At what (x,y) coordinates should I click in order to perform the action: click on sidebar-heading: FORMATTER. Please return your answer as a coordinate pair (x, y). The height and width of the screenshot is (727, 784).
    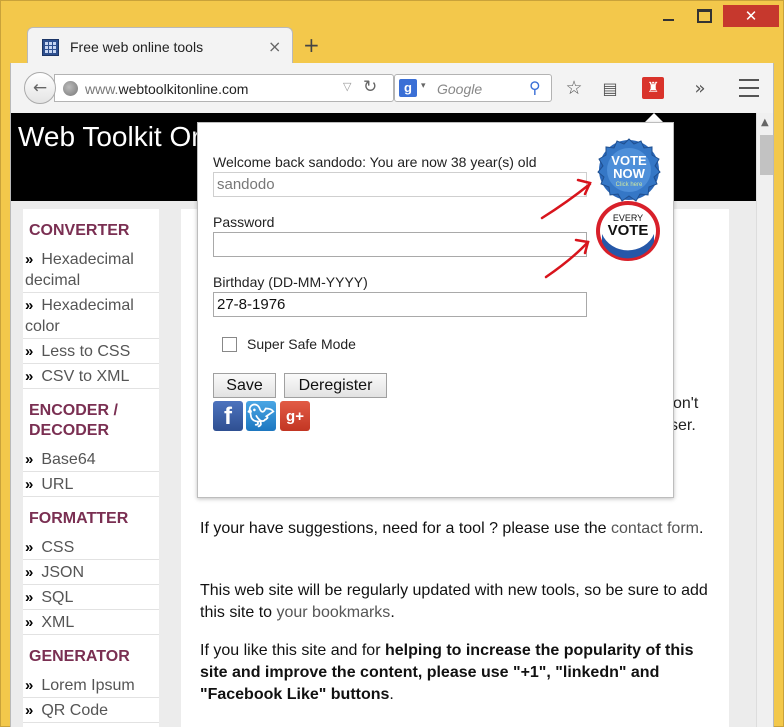
    Looking at the image, I should click on (79, 518).